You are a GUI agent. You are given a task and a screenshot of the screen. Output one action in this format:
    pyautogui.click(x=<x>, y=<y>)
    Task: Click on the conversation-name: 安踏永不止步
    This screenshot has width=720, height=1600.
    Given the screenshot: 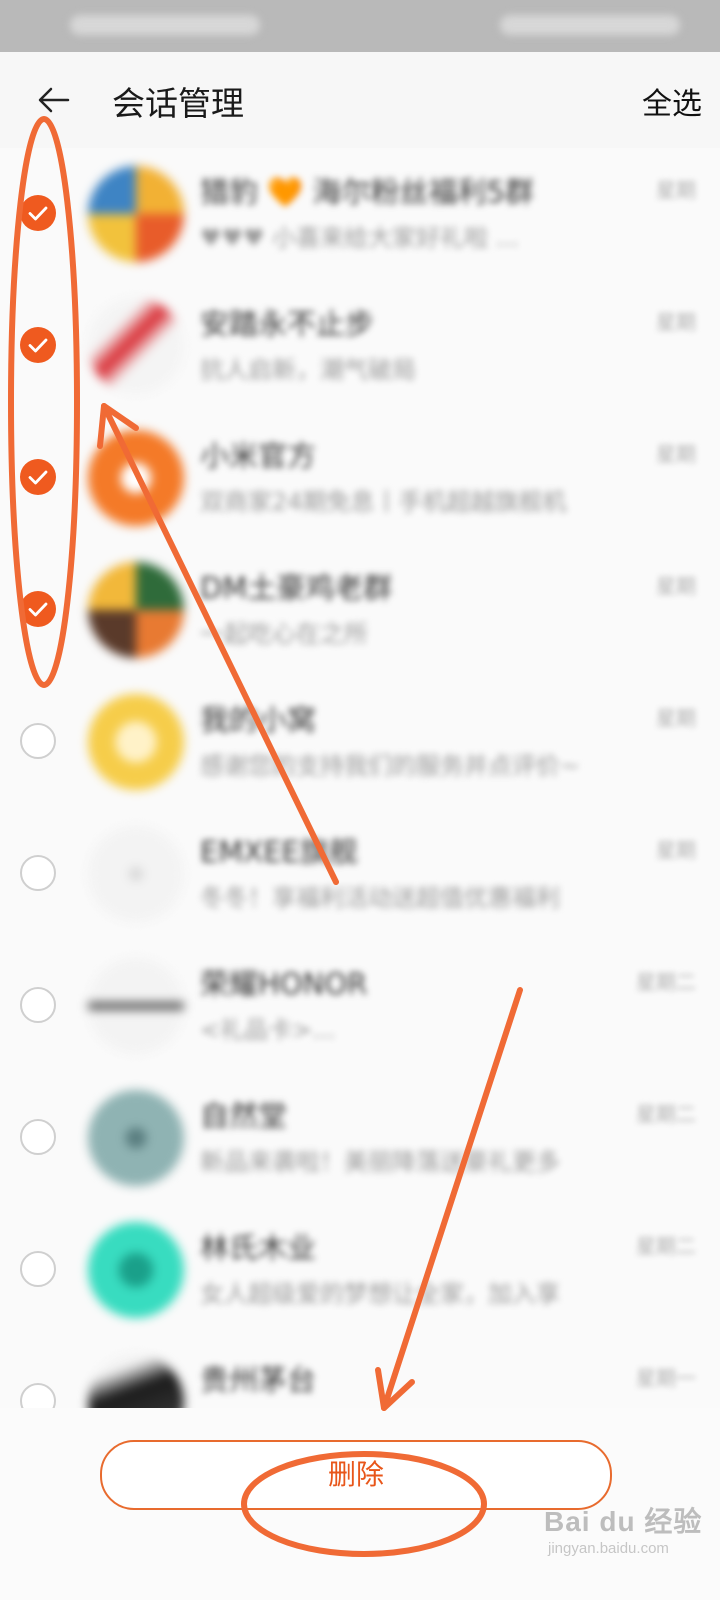 What is the action you would take?
    pyautogui.click(x=287, y=324)
    